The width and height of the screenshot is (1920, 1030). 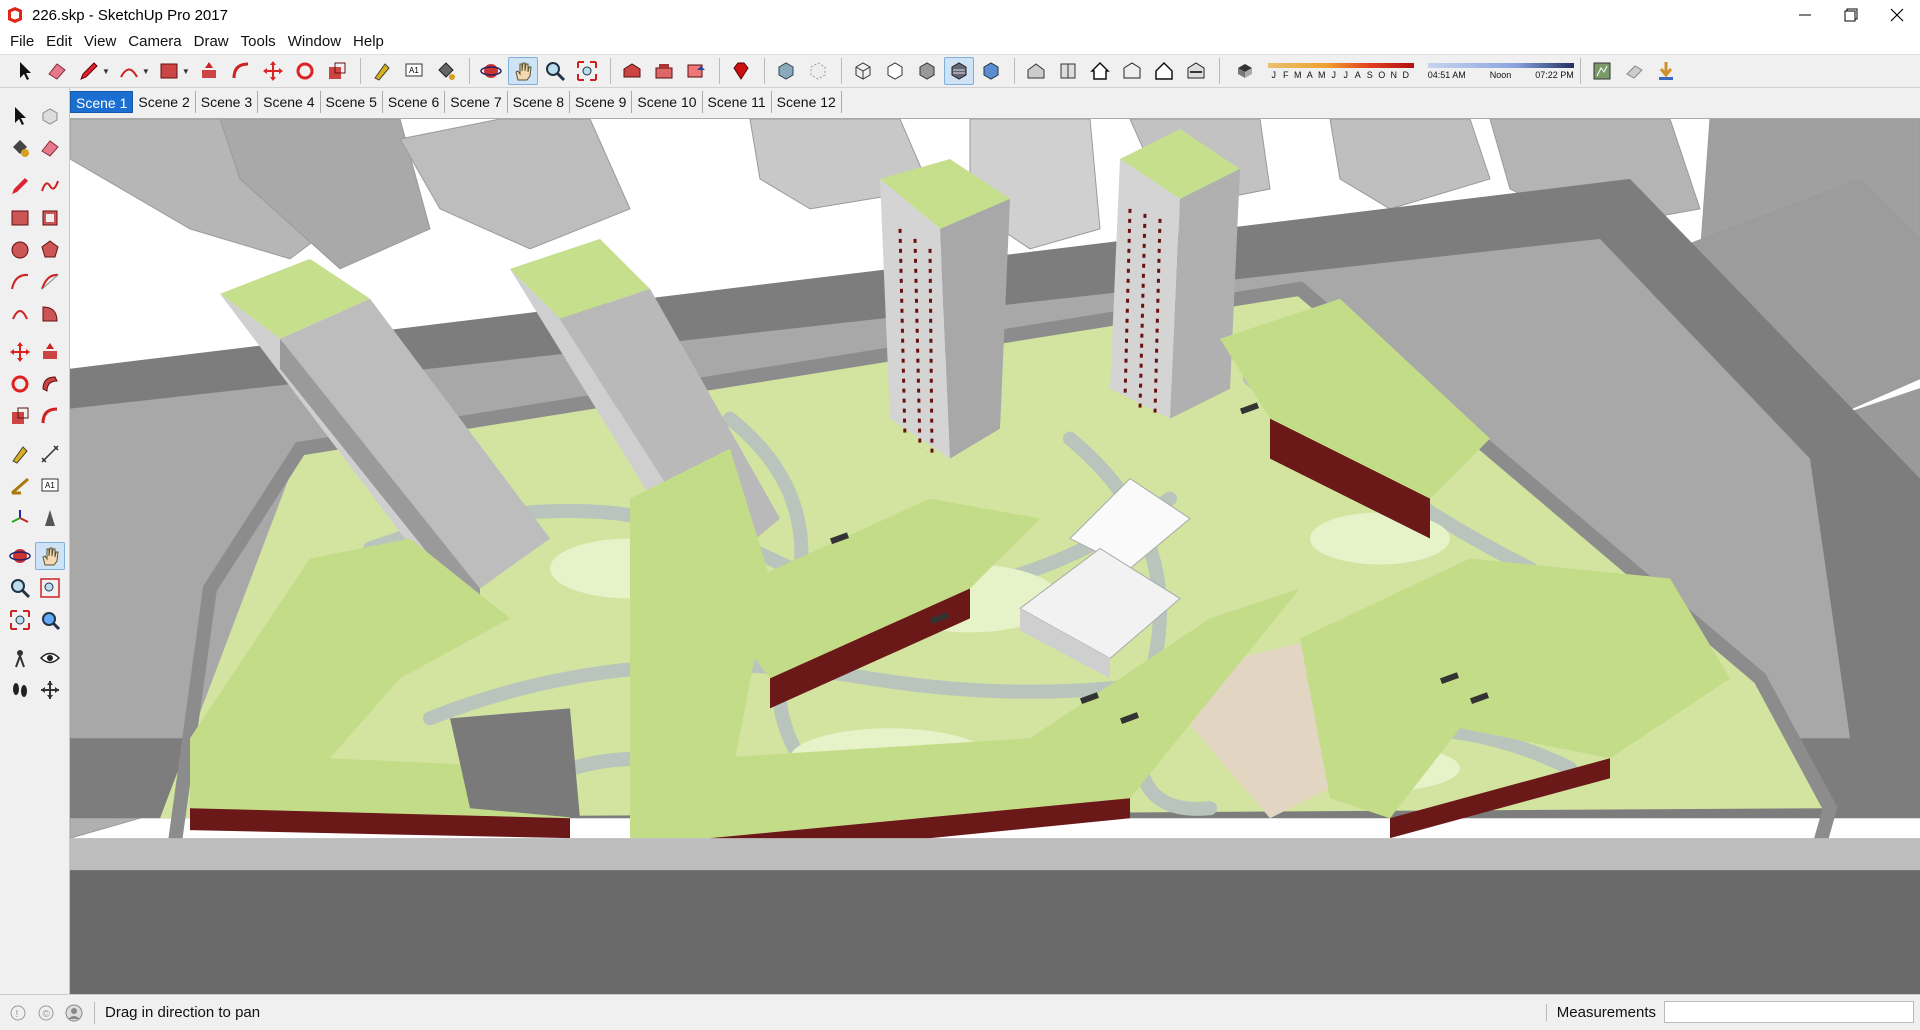 What do you see at coordinates (20, 250) in the screenshot?
I see `circle-button` at bounding box center [20, 250].